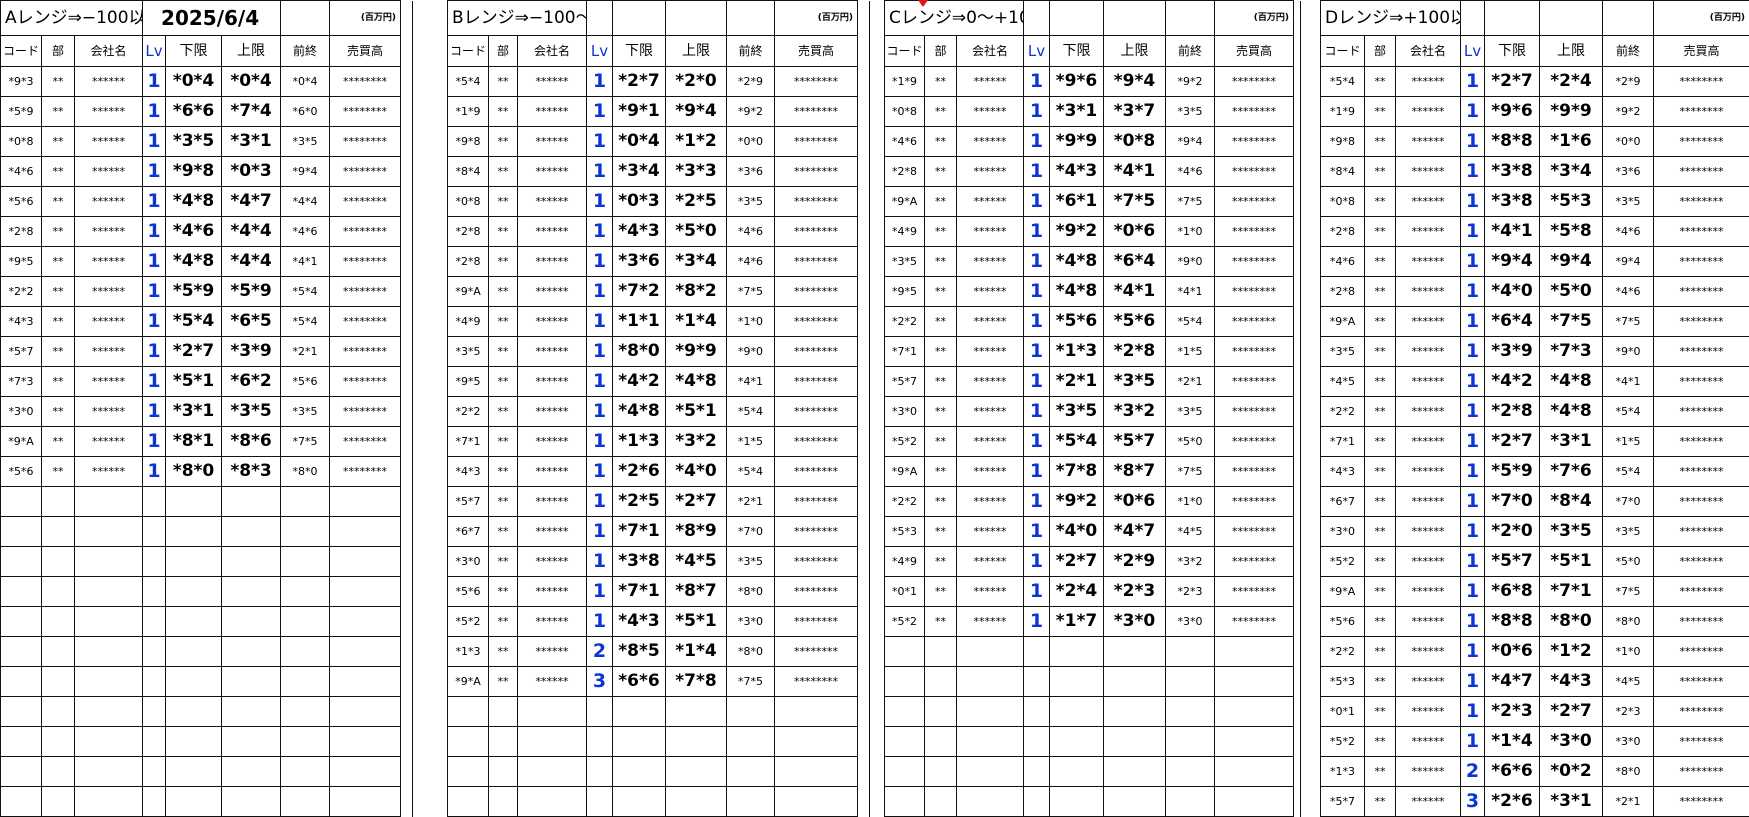 Image resolution: width=1749 pixels, height=817 pixels. I want to click on cell-lower-limit: *6*1, so click(1077, 202).